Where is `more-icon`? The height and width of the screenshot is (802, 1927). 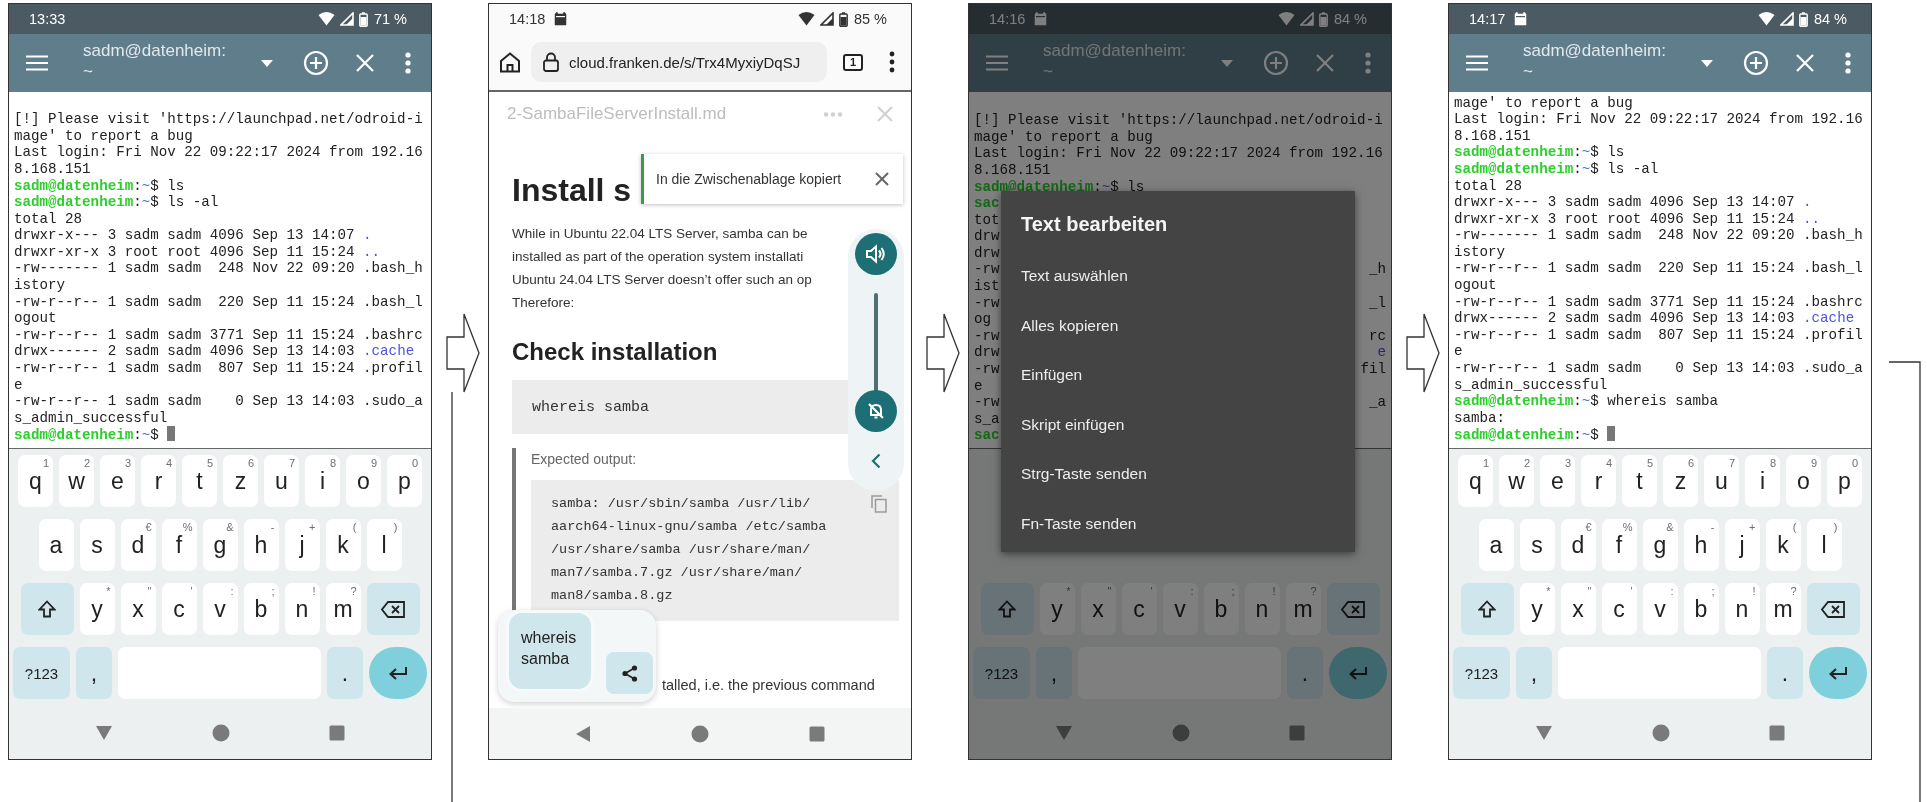 more-icon is located at coordinates (892, 62).